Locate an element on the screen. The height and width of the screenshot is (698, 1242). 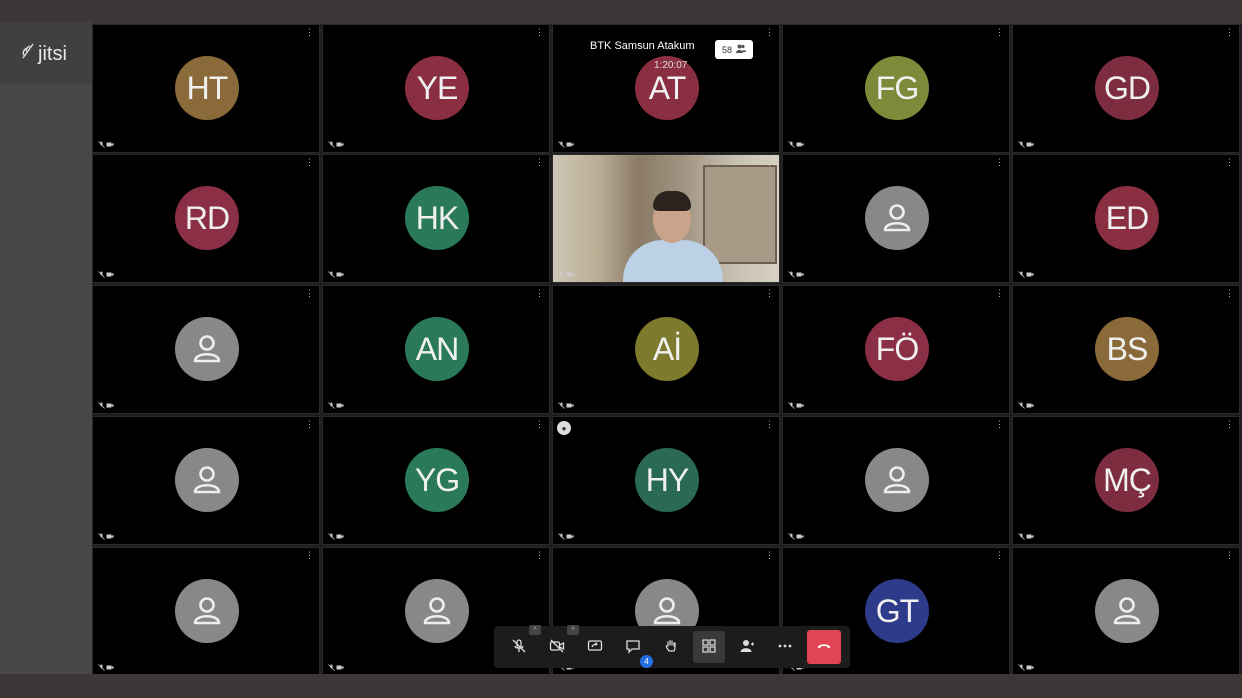
participant-tile: BS ⋮ is located at coordinates (1126, 349).